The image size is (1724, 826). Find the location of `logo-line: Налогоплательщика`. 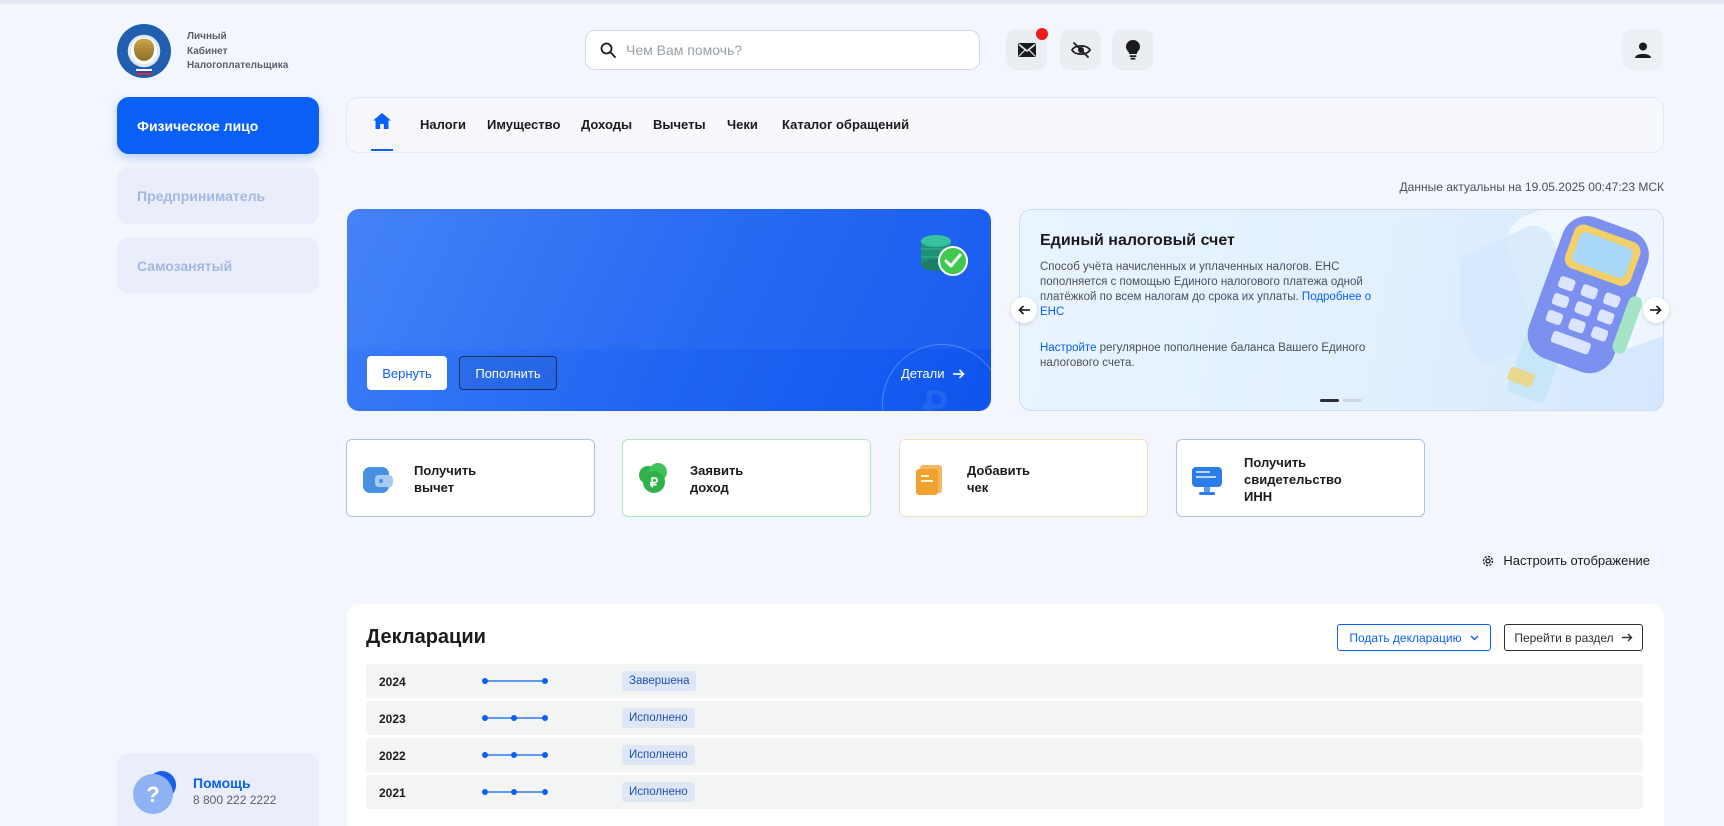

logo-line: Налогоплательщика is located at coordinates (238, 65).